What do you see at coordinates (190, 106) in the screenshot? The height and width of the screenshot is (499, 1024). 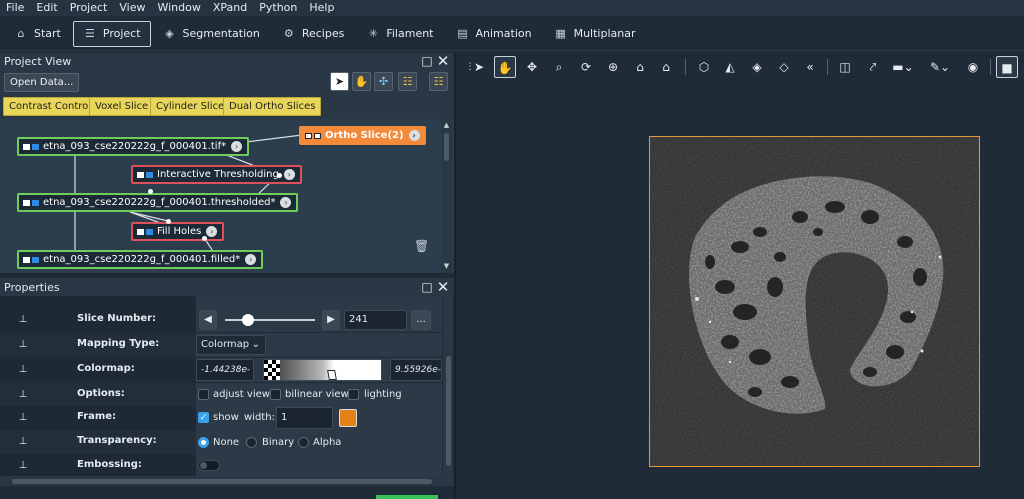 I see `cylinder-slice-button: Cylinder Slice` at bounding box center [190, 106].